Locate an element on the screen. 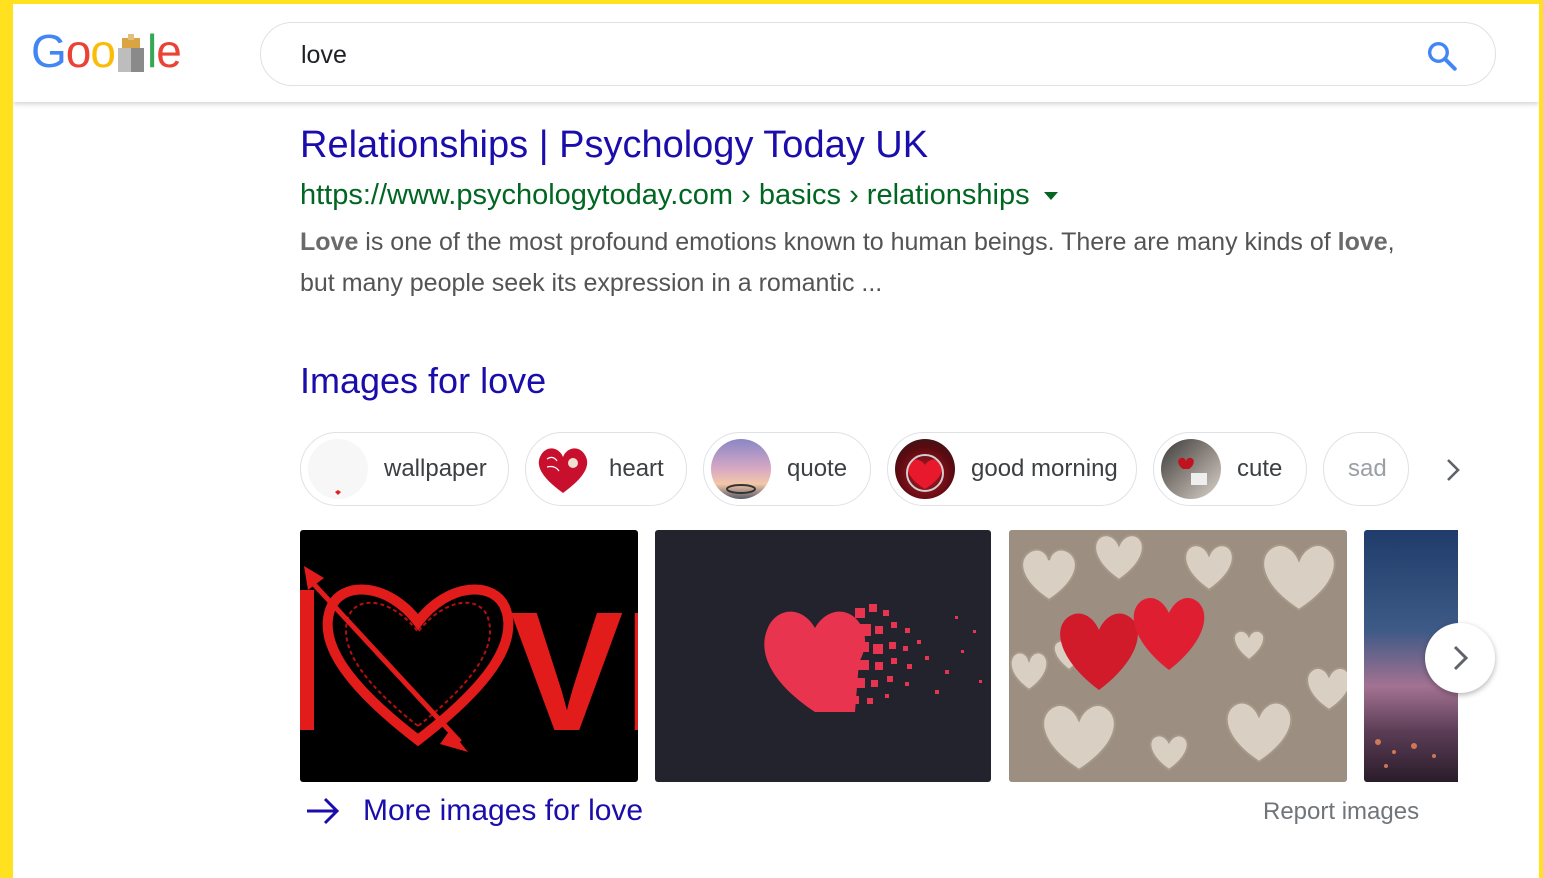  snippet-bold-1: Love is located at coordinates (329, 242).